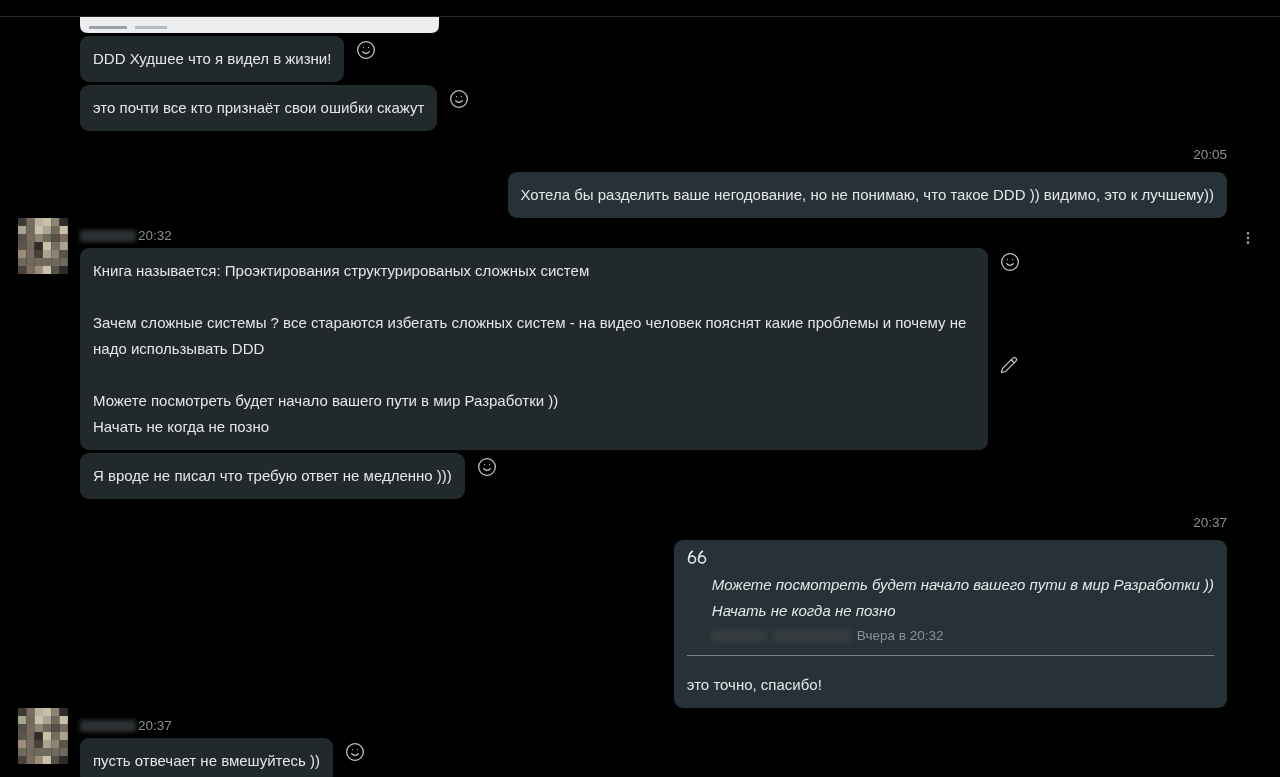  What do you see at coordinates (900, 635) in the screenshot?
I see `quote-date: Вчера в 20:32` at bounding box center [900, 635].